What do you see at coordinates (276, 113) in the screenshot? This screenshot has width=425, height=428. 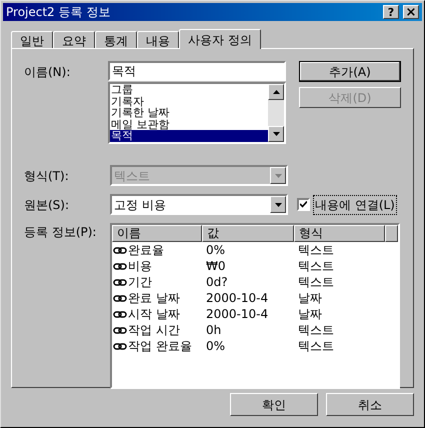 I see `scrollbar` at bounding box center [276, 113].